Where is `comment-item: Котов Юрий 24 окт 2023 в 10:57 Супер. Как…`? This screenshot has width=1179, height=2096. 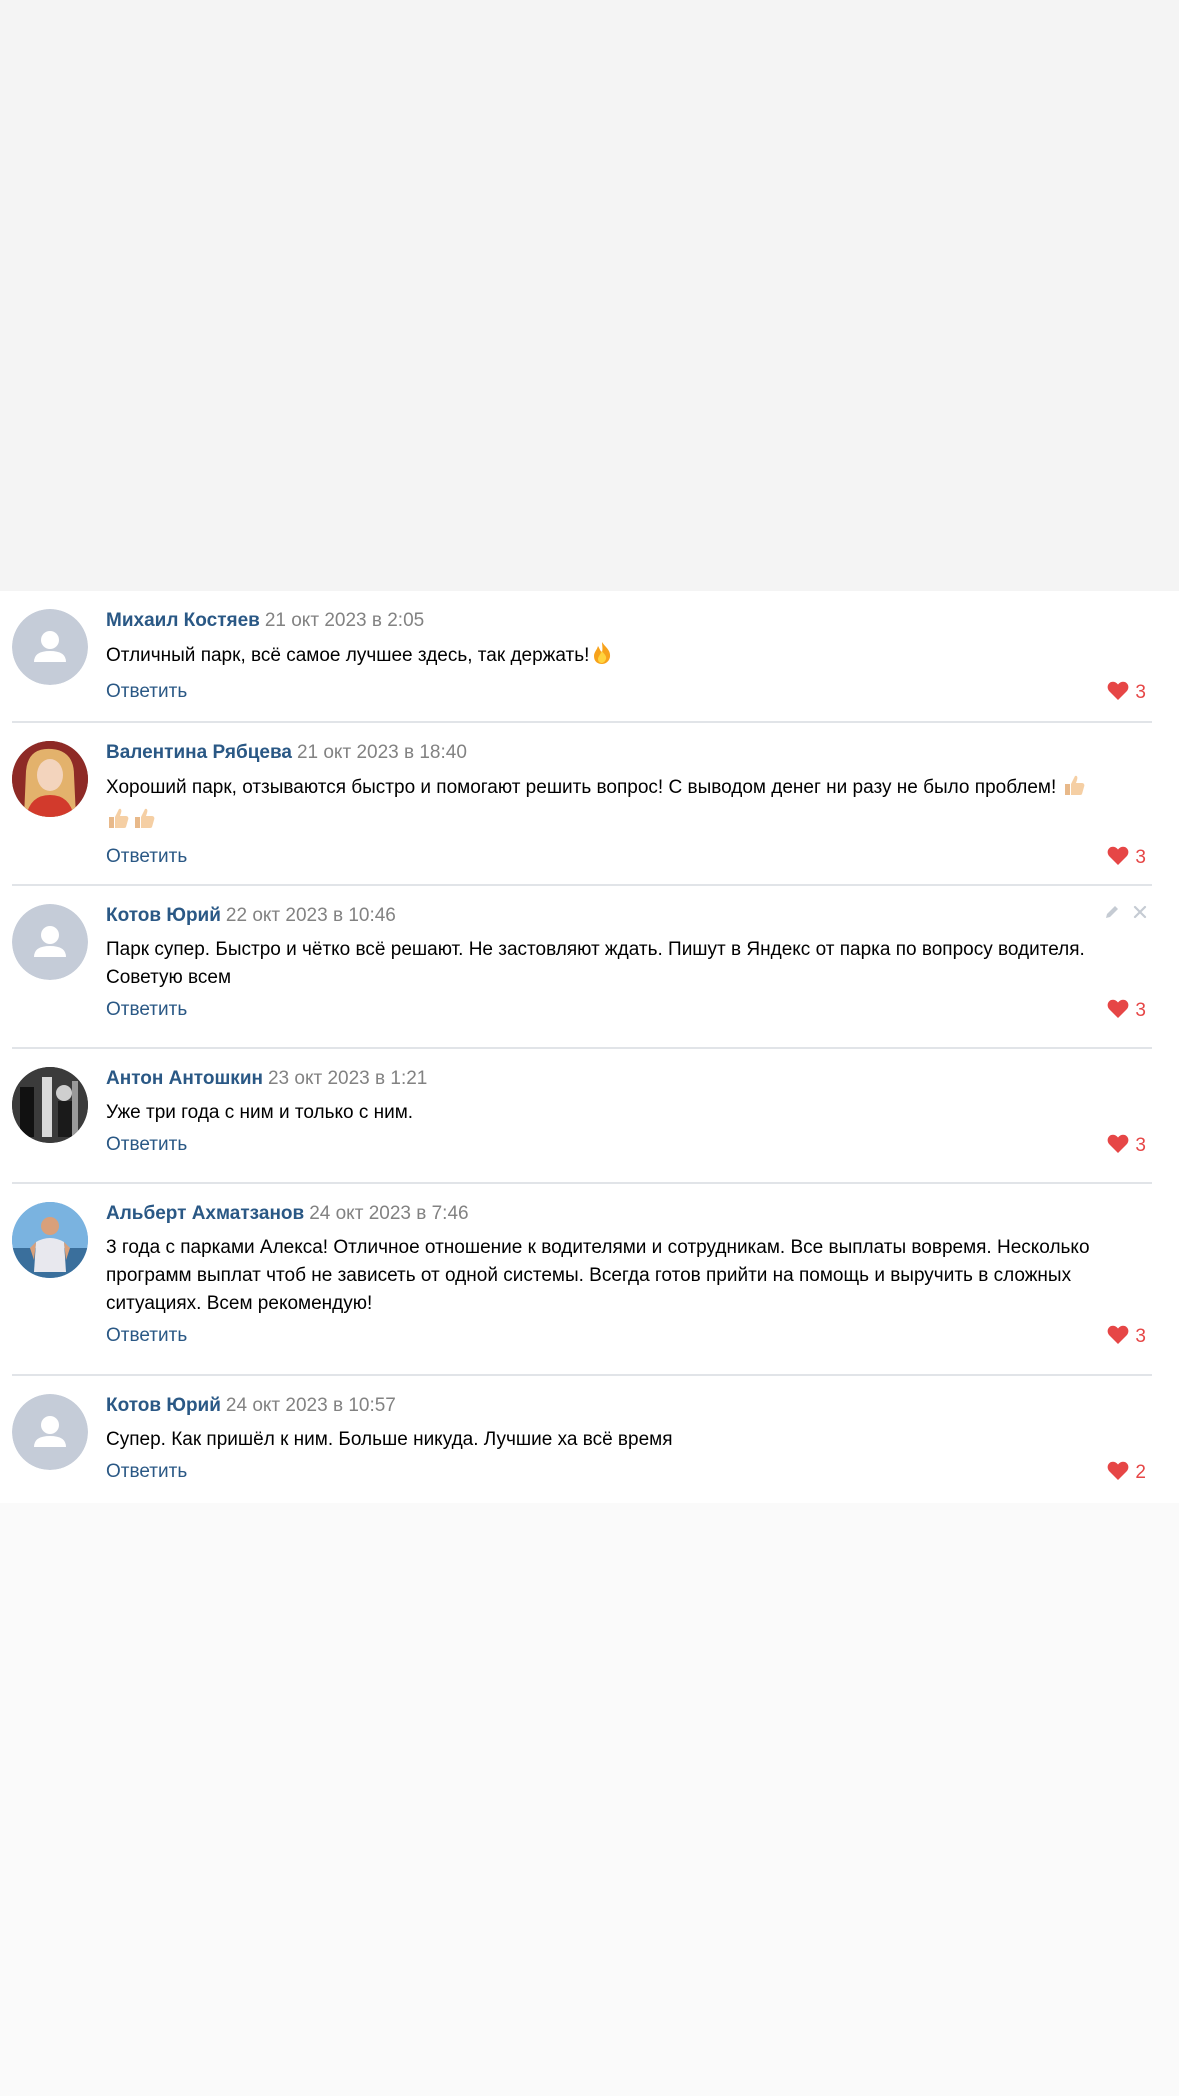 comment-item: Котов Юрий 24 окт 2023 в 10:57 Супер. Как… is located at coordinates (582, 1439).